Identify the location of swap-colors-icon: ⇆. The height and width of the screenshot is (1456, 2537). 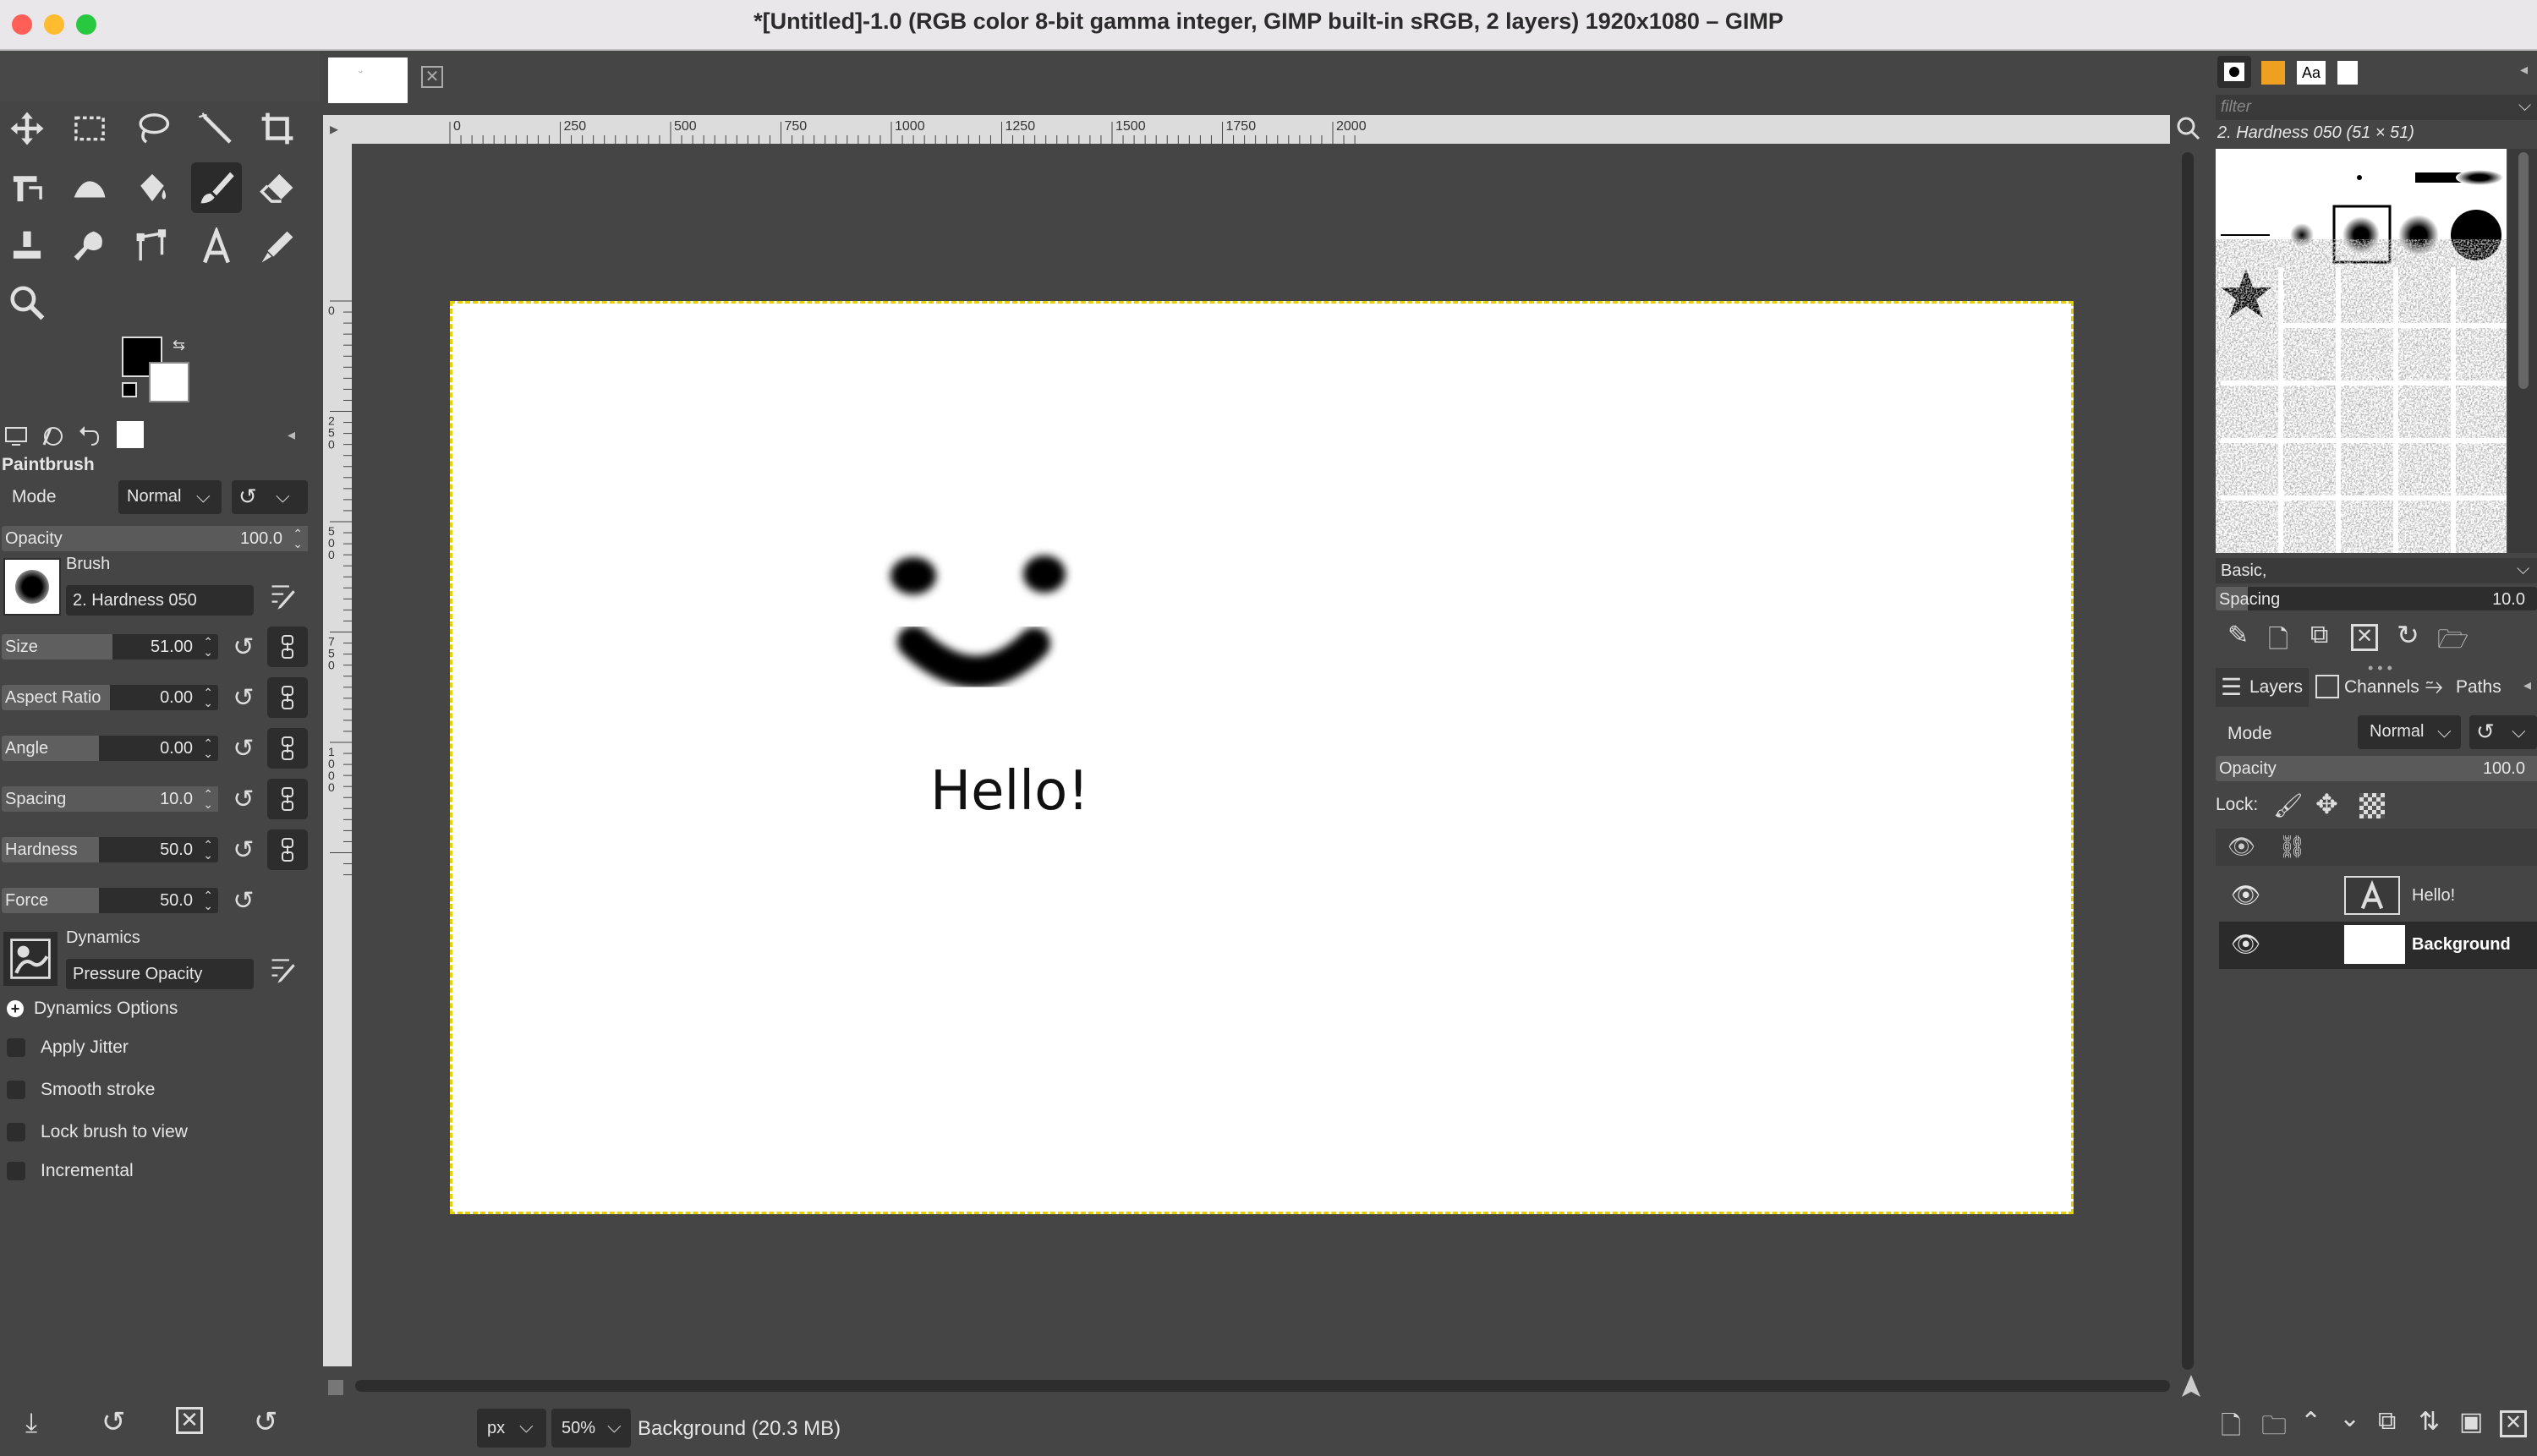
(179, 346).